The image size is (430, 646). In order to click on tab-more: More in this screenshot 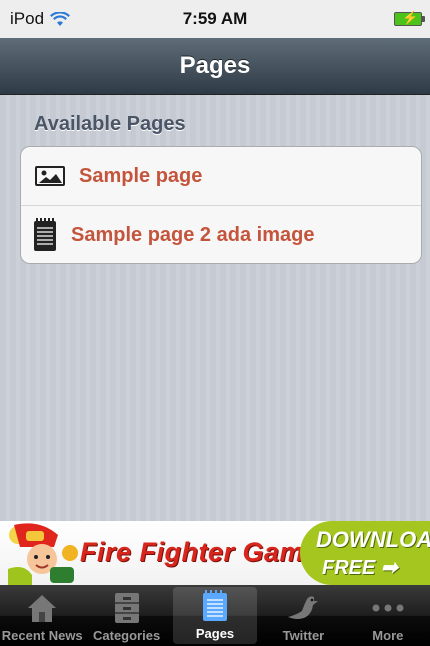, I will do `click(388, 615)`.